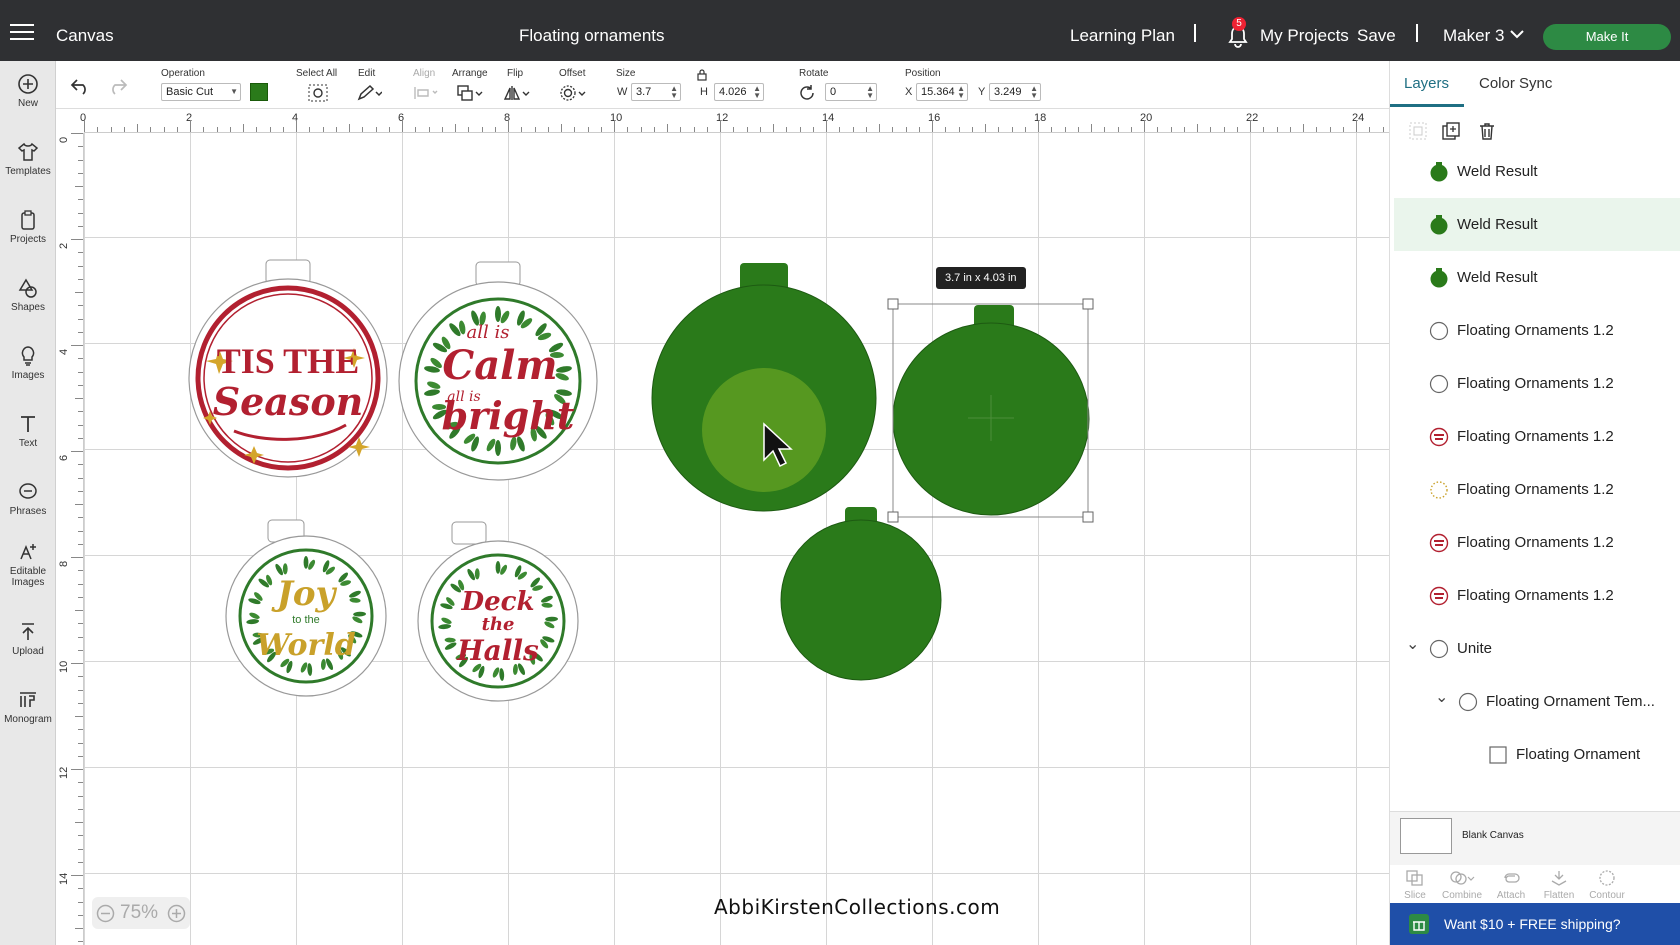 The height and width of the screenshot is (945, 1680). Describe the element at coordinates (702, 75) in the screenshot. I see `lock-icon` at that location.